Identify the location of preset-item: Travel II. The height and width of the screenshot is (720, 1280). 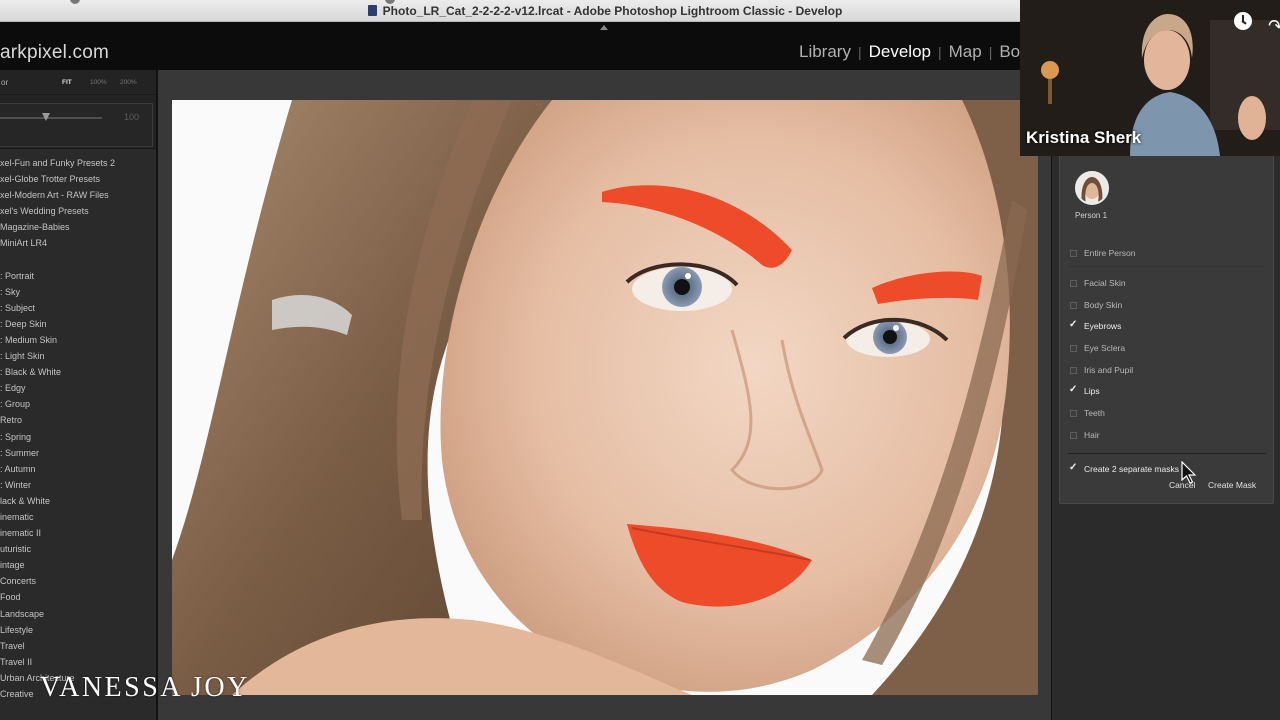
(78, 662).